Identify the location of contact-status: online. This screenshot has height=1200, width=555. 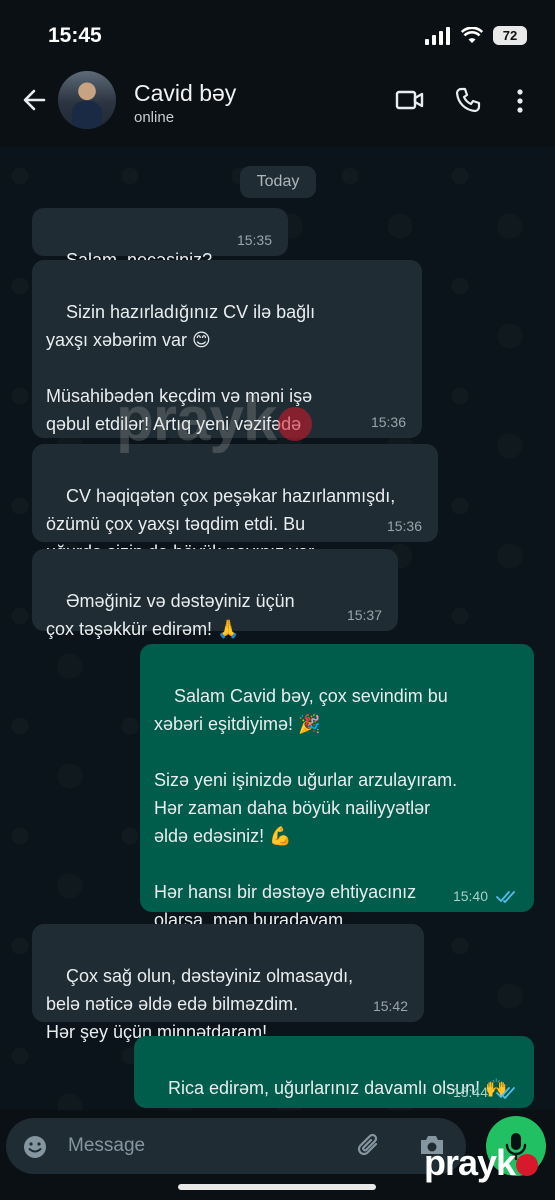
(154, 117).